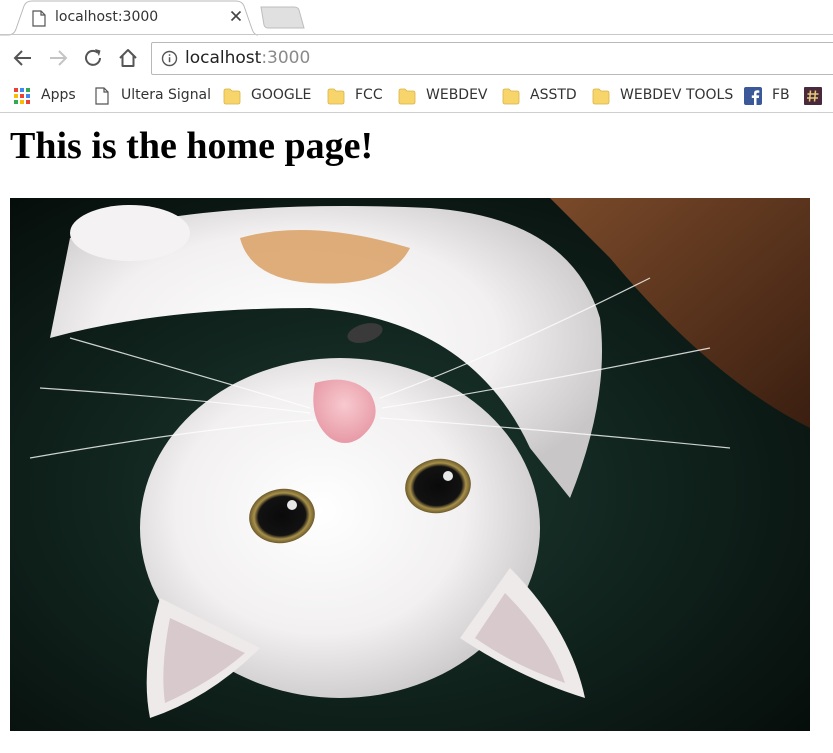  Describe the element at coordinates (58, 95) in the screenshot. I see `bookmark-label: Apps` at that location.